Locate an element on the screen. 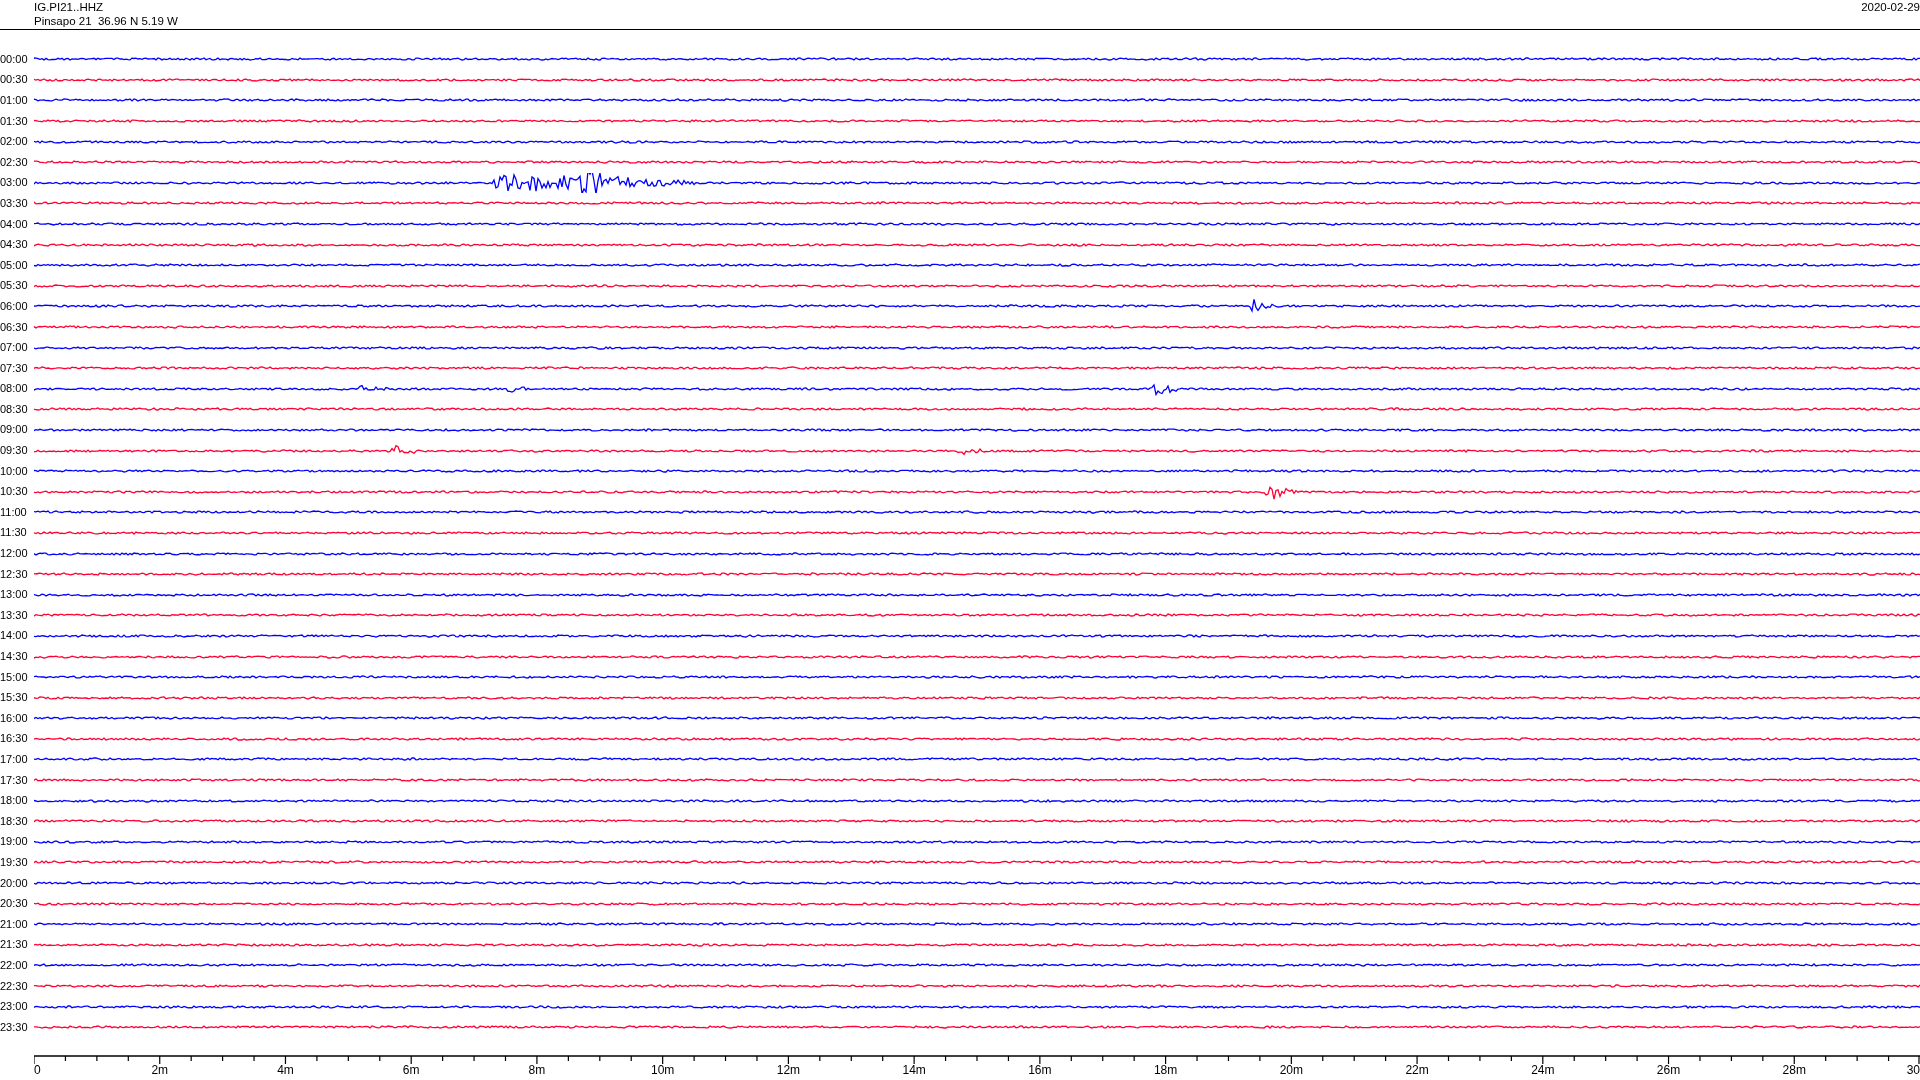  time-label: 04:00 is located at coordinates (14, 224).